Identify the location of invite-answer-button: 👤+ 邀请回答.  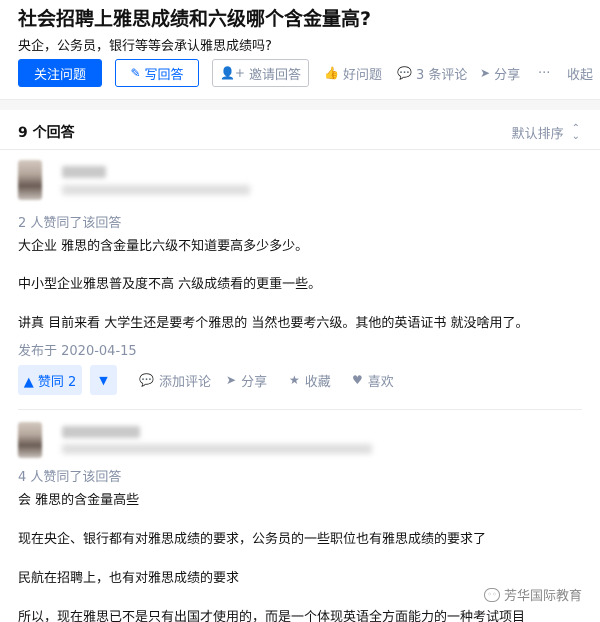
(260, 73).